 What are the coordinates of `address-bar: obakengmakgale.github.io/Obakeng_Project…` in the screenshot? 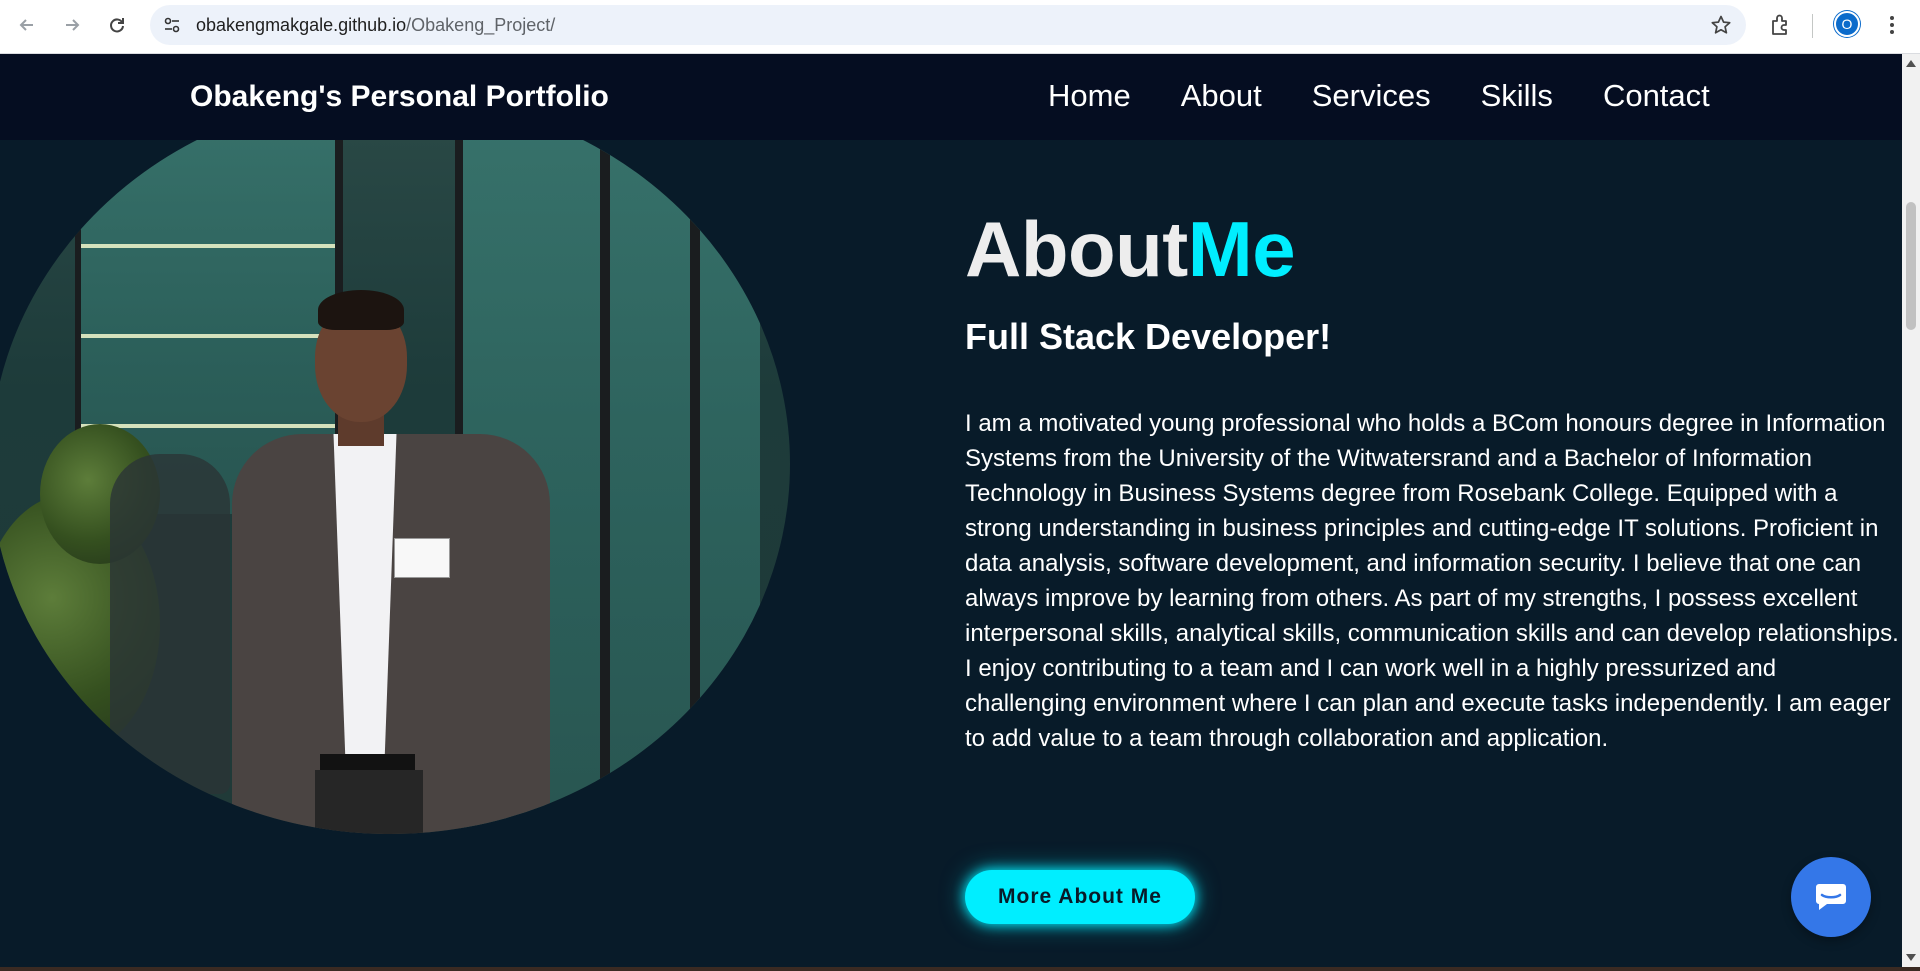 It's located at (948, 25).